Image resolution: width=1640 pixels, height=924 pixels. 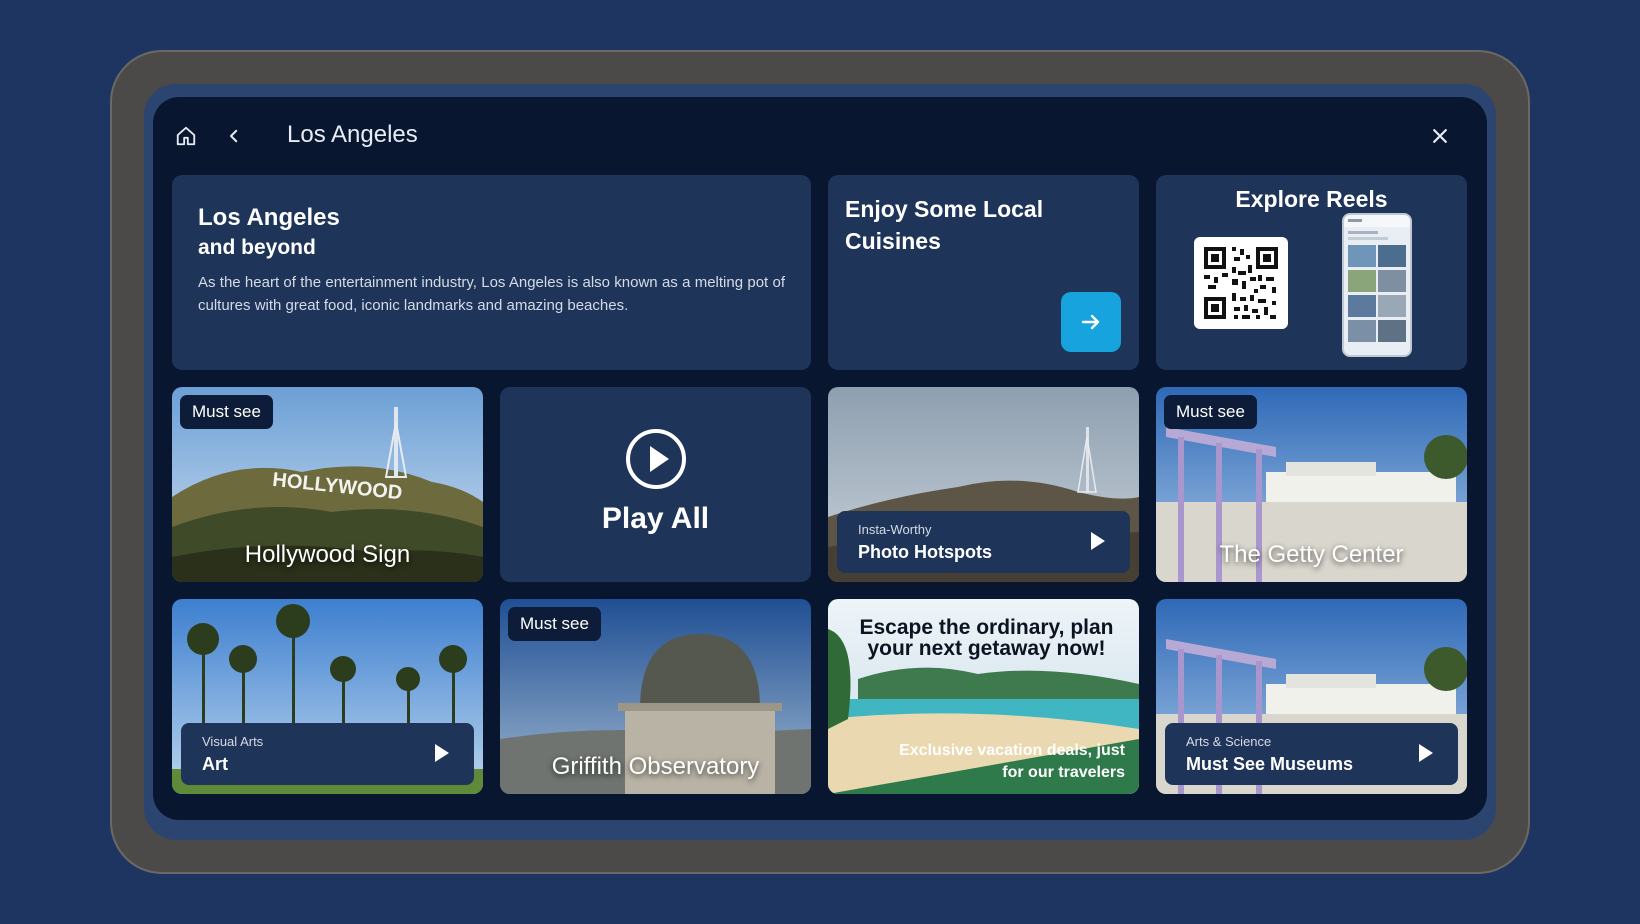 What do you see at coordinates (1270, 764) in the screenshot?
I see `item-name: Must See Museums` at bounding box center [1270, 764].